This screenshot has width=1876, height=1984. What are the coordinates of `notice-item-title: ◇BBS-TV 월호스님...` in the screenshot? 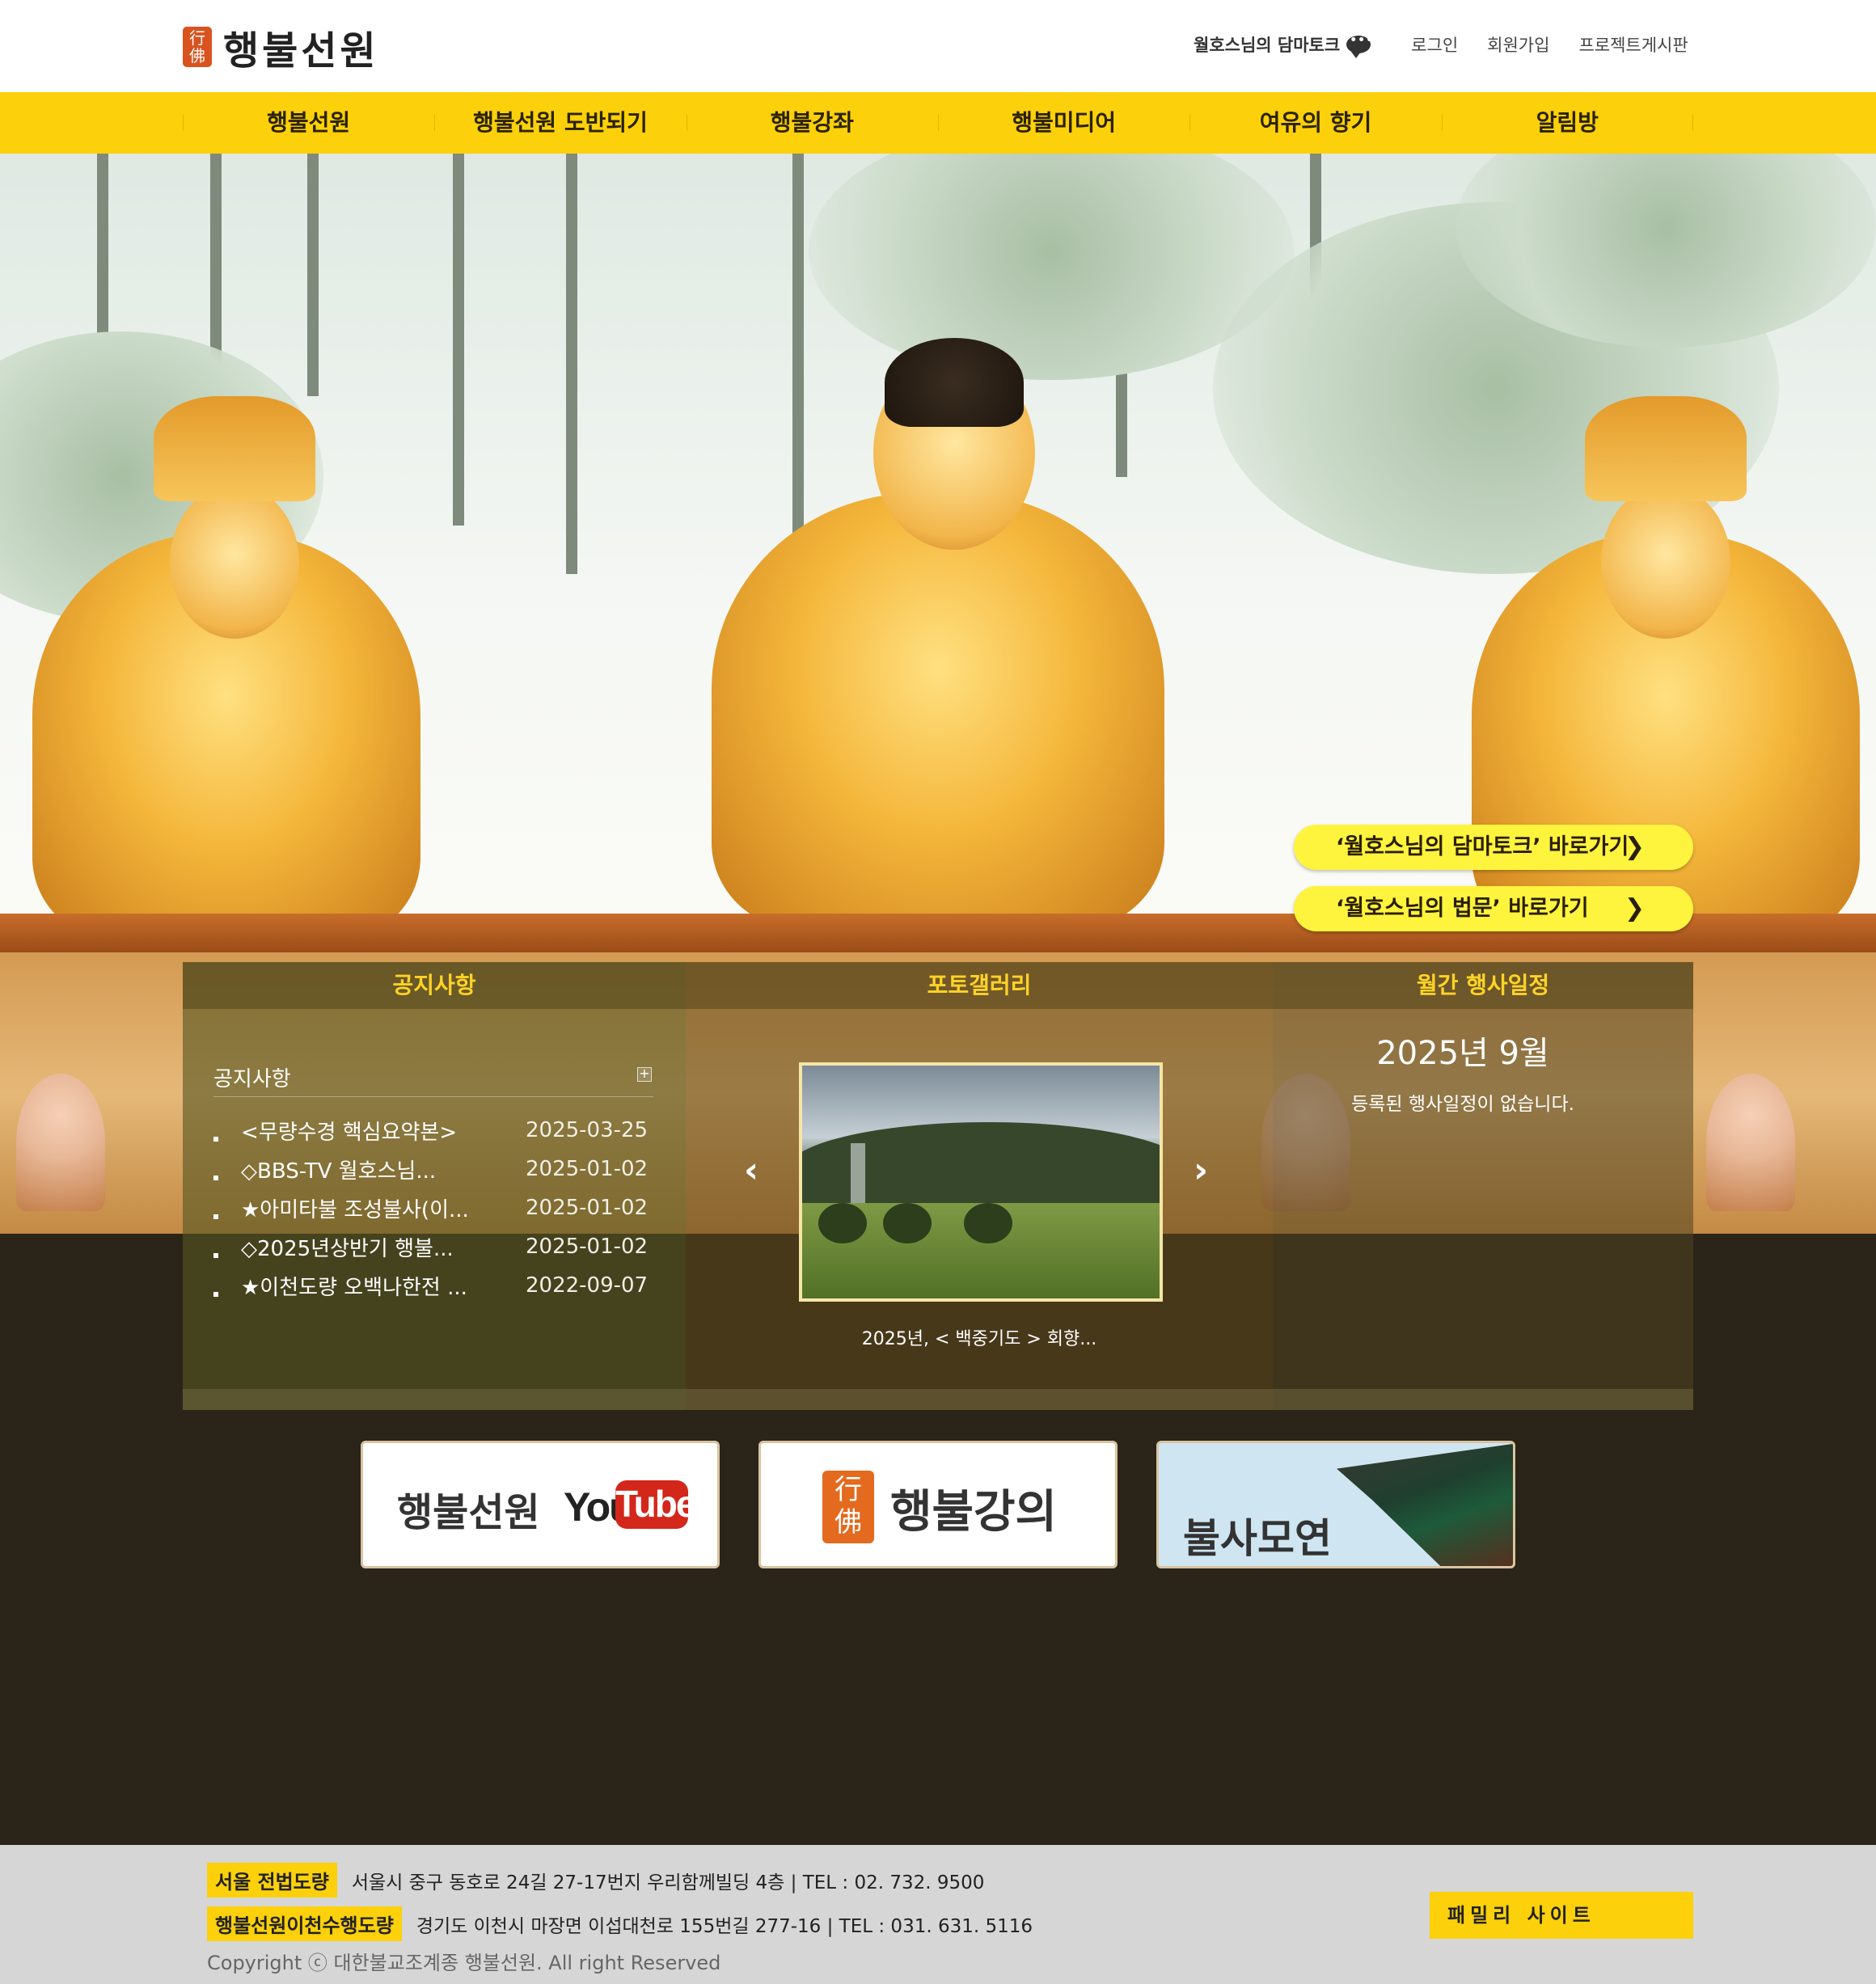 It's located at (339, 1171).